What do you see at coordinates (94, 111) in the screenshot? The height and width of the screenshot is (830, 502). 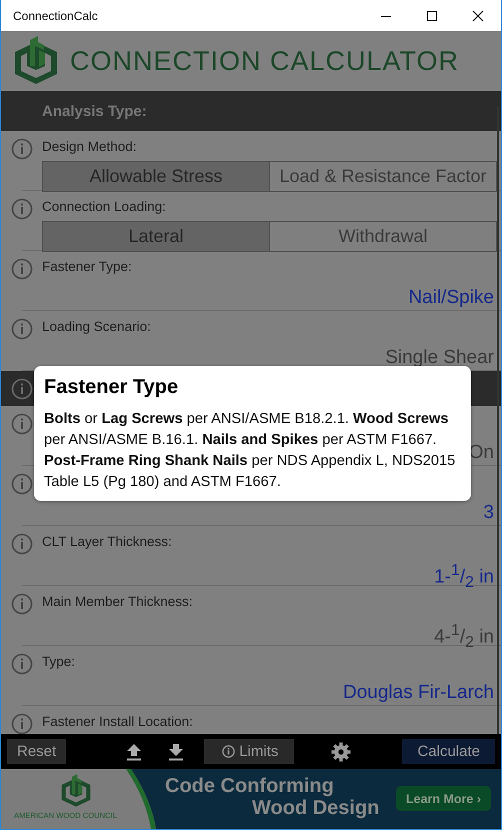 I see `section-heading: Analysis Type:` at bounding box center [94, 111].